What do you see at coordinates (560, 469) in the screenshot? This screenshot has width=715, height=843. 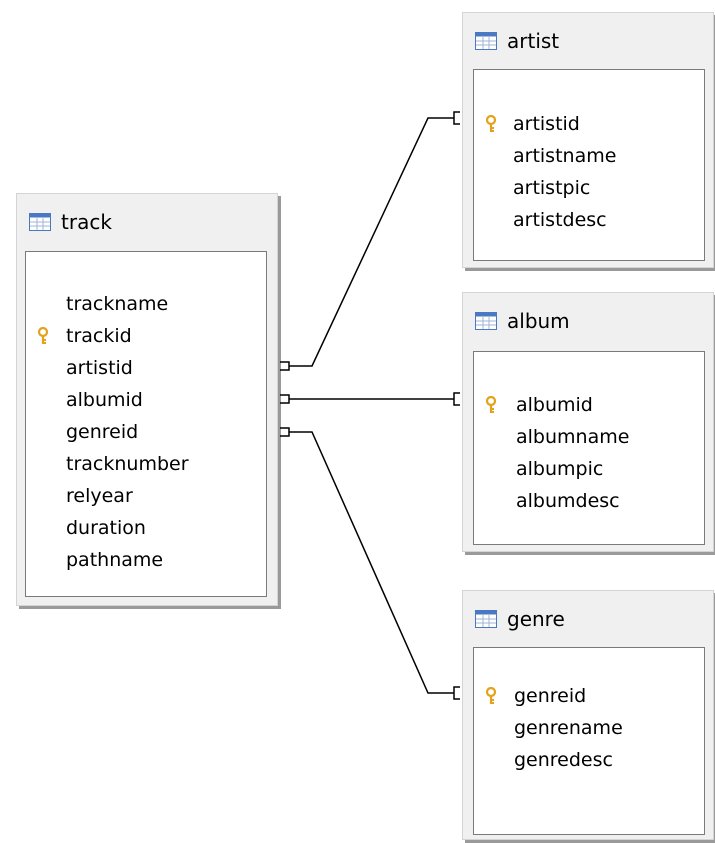 I see `field-name: albumpic` at bounding box center [560, 469].